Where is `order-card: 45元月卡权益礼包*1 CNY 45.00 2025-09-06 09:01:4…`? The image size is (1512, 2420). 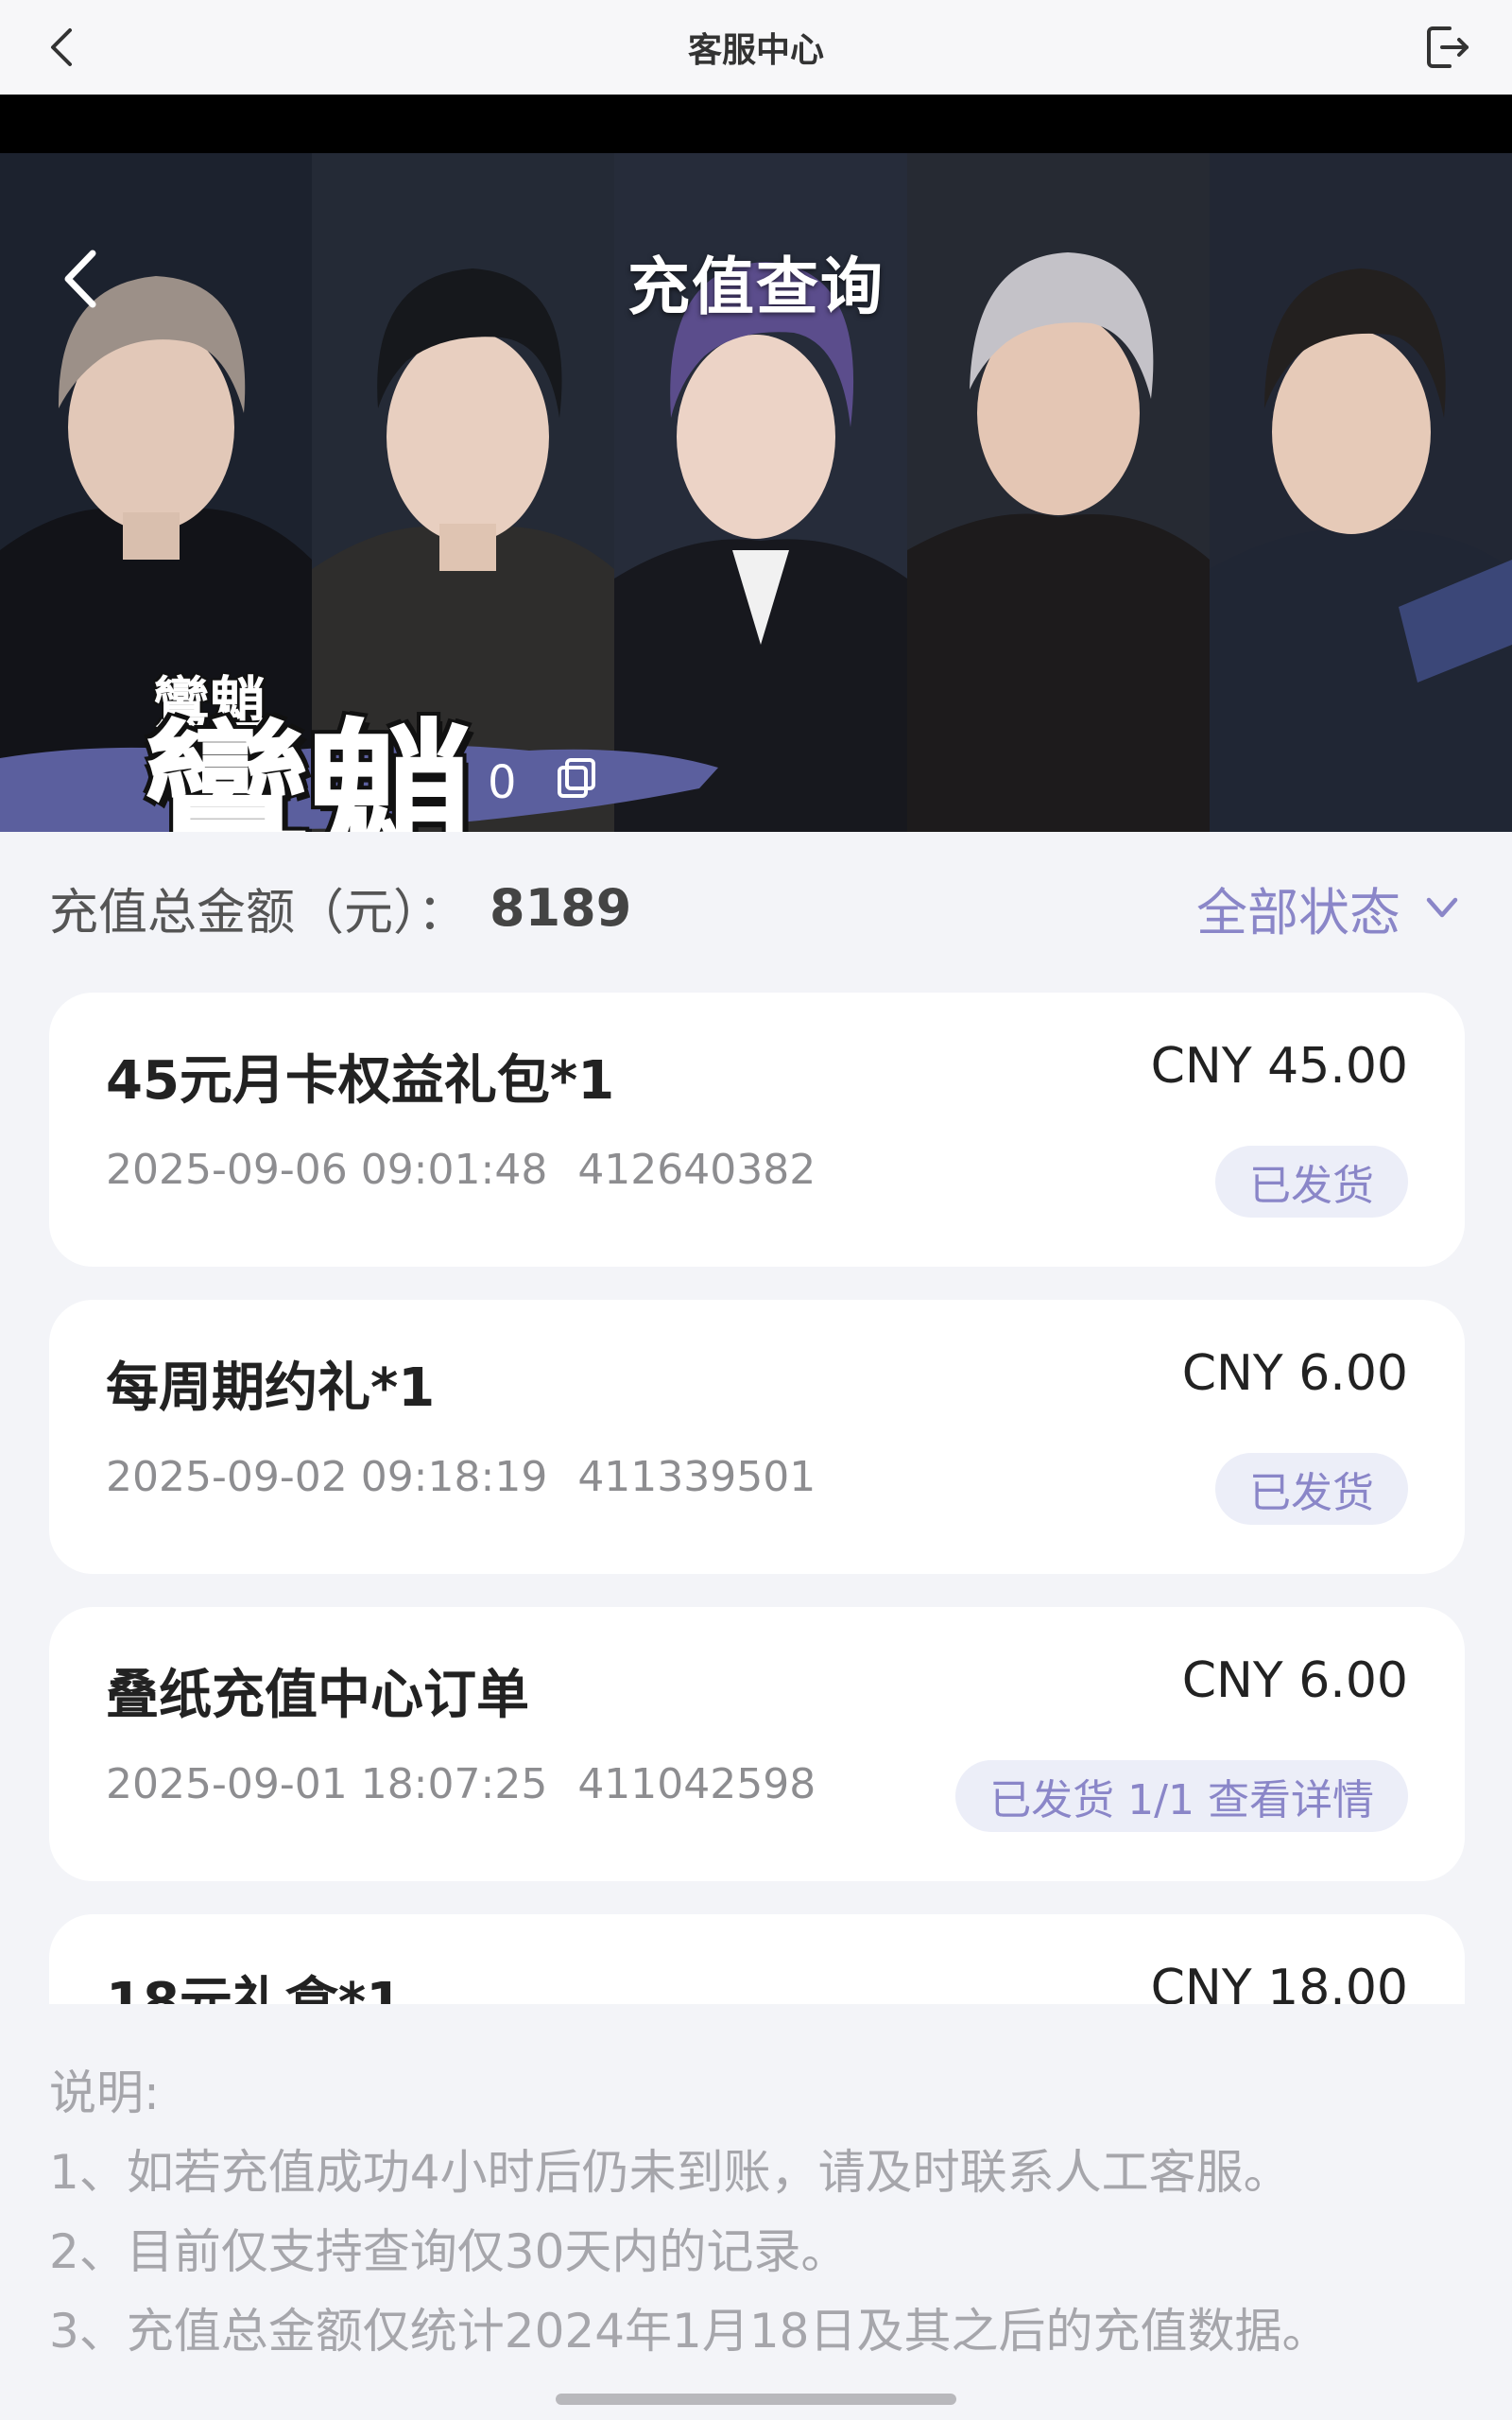
order-card: 45元月卡权益礼包*1 CNY 45.00 2025-09-06 09:01:4… is located at coordinates (757, 1130).